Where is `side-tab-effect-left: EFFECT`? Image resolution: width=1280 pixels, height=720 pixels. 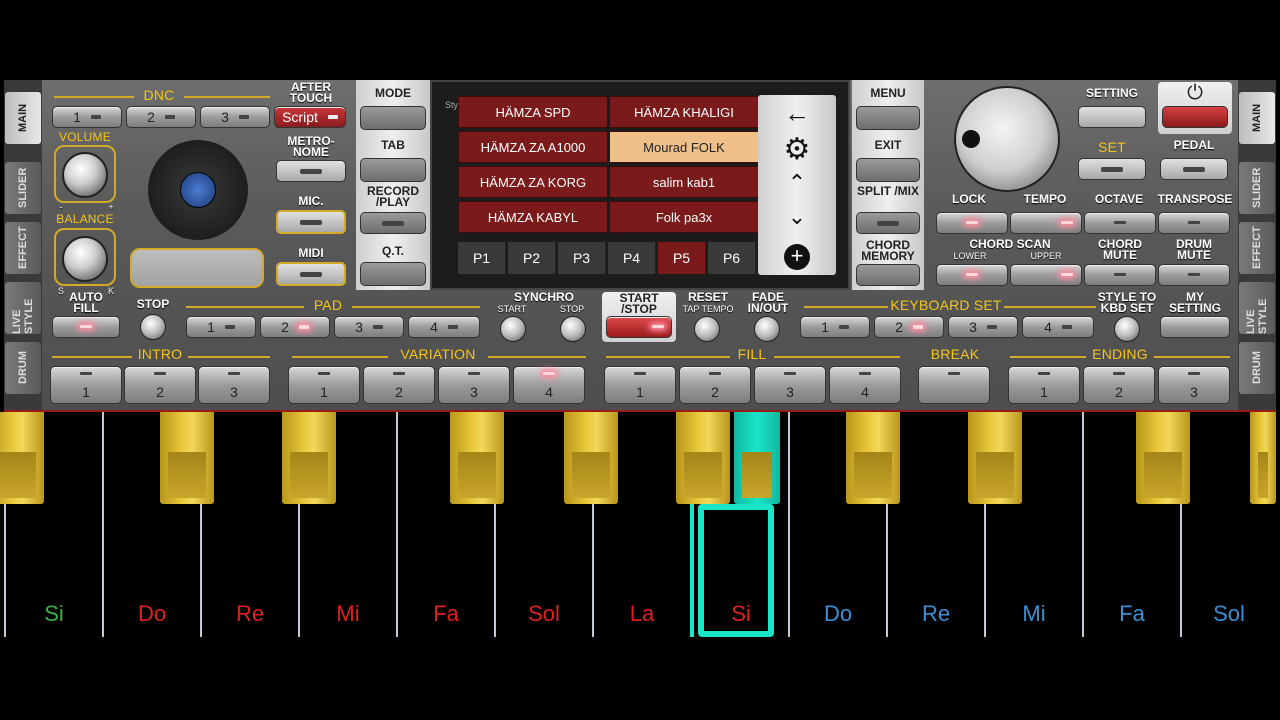
side-tab-effect-left: EFFECT is located at coordinates (23, 248).